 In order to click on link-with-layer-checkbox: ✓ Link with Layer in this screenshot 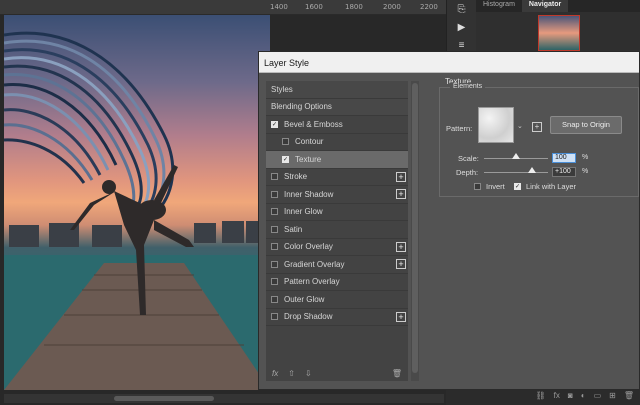, I will do `click(545, 186)`.